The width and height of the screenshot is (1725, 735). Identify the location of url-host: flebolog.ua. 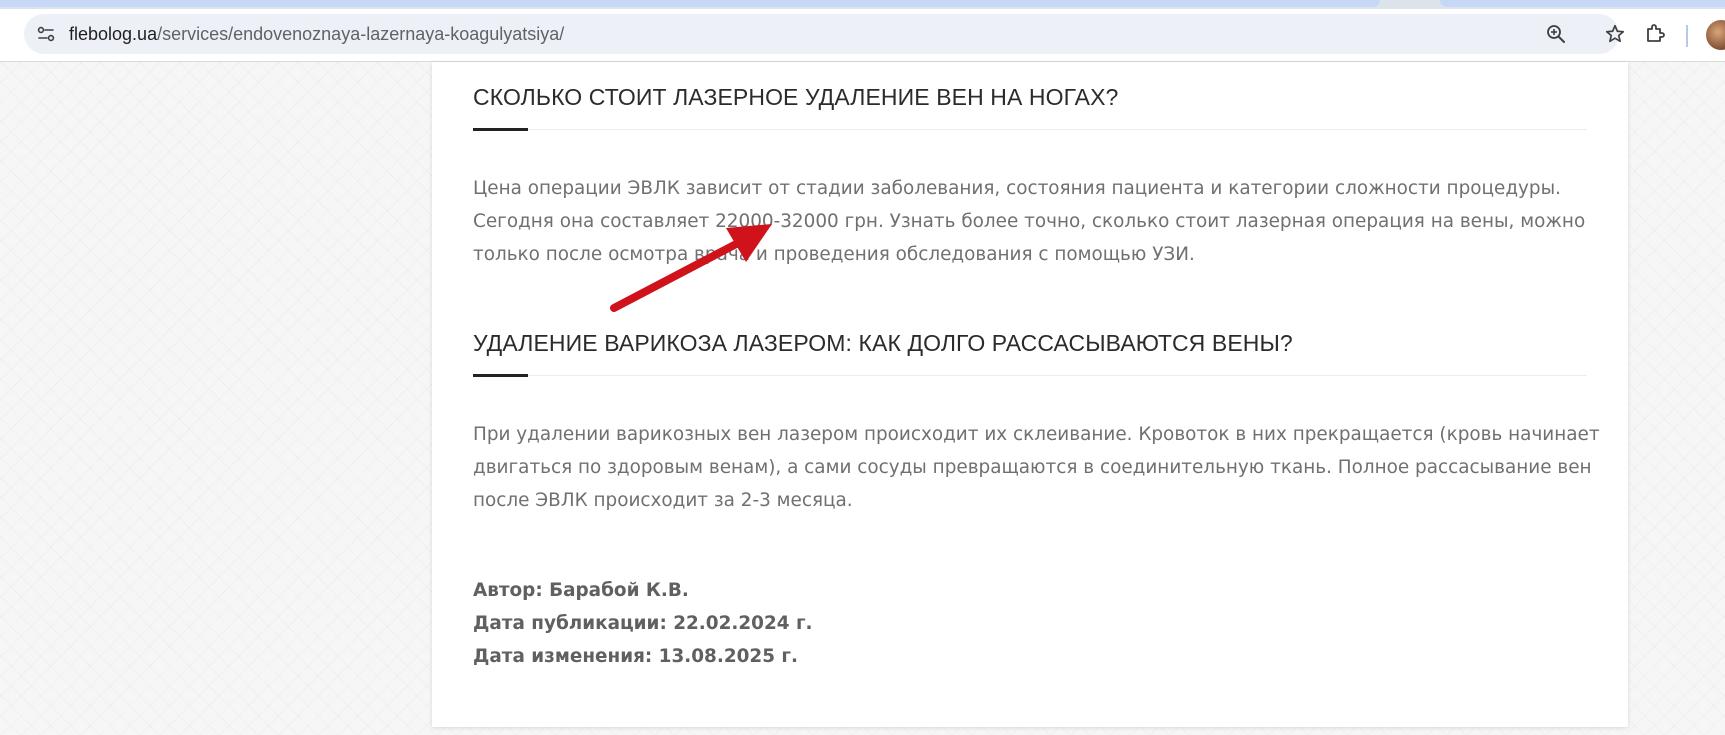
(113, 34).